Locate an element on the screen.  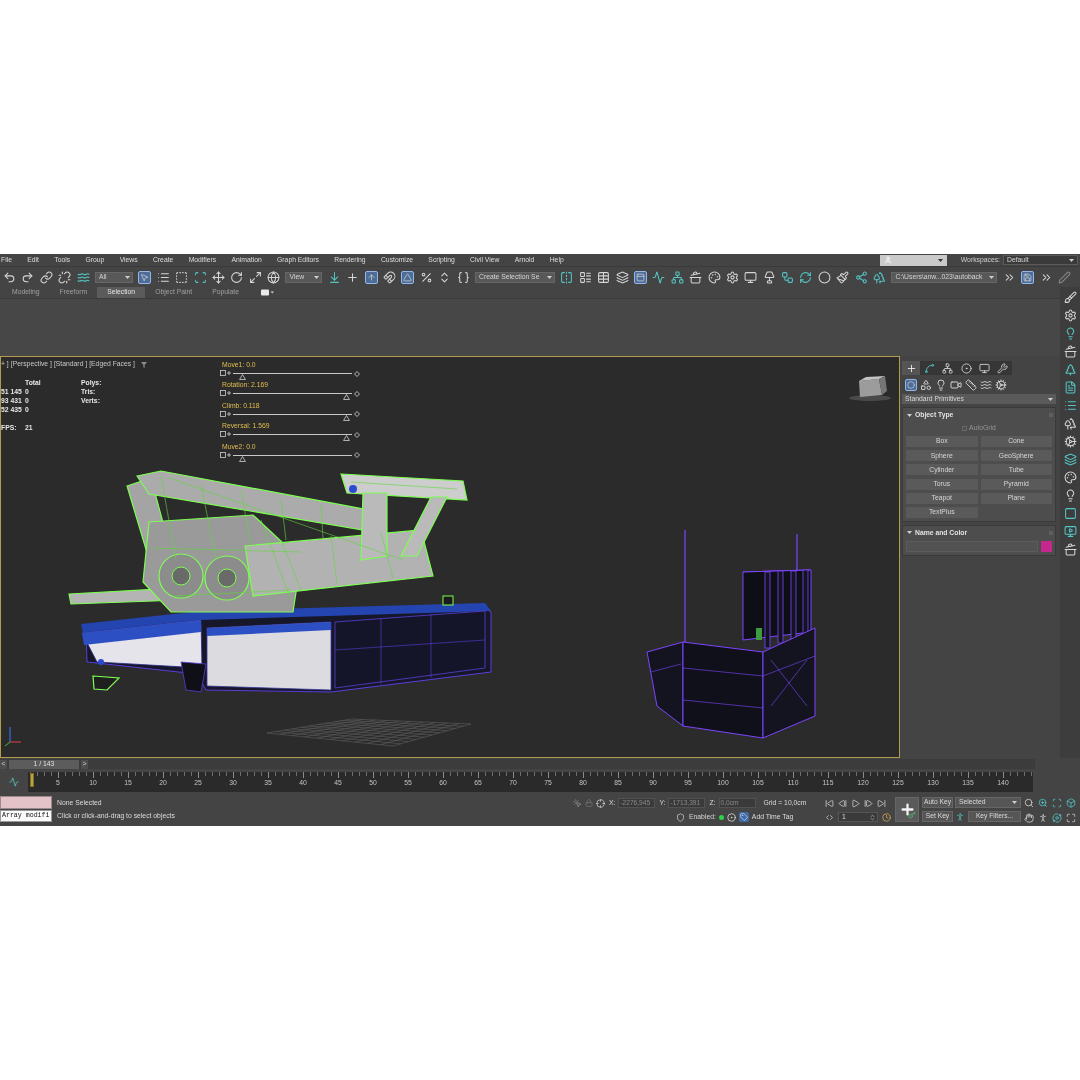
move-icon is located at coordinates (218, 277).